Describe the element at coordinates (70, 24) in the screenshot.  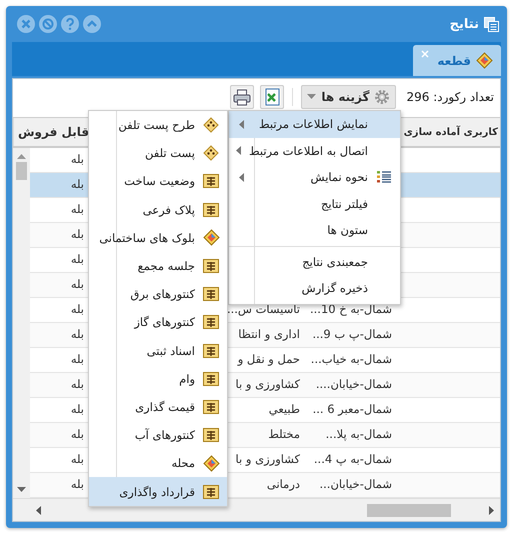
I see `help-icon` at that location.